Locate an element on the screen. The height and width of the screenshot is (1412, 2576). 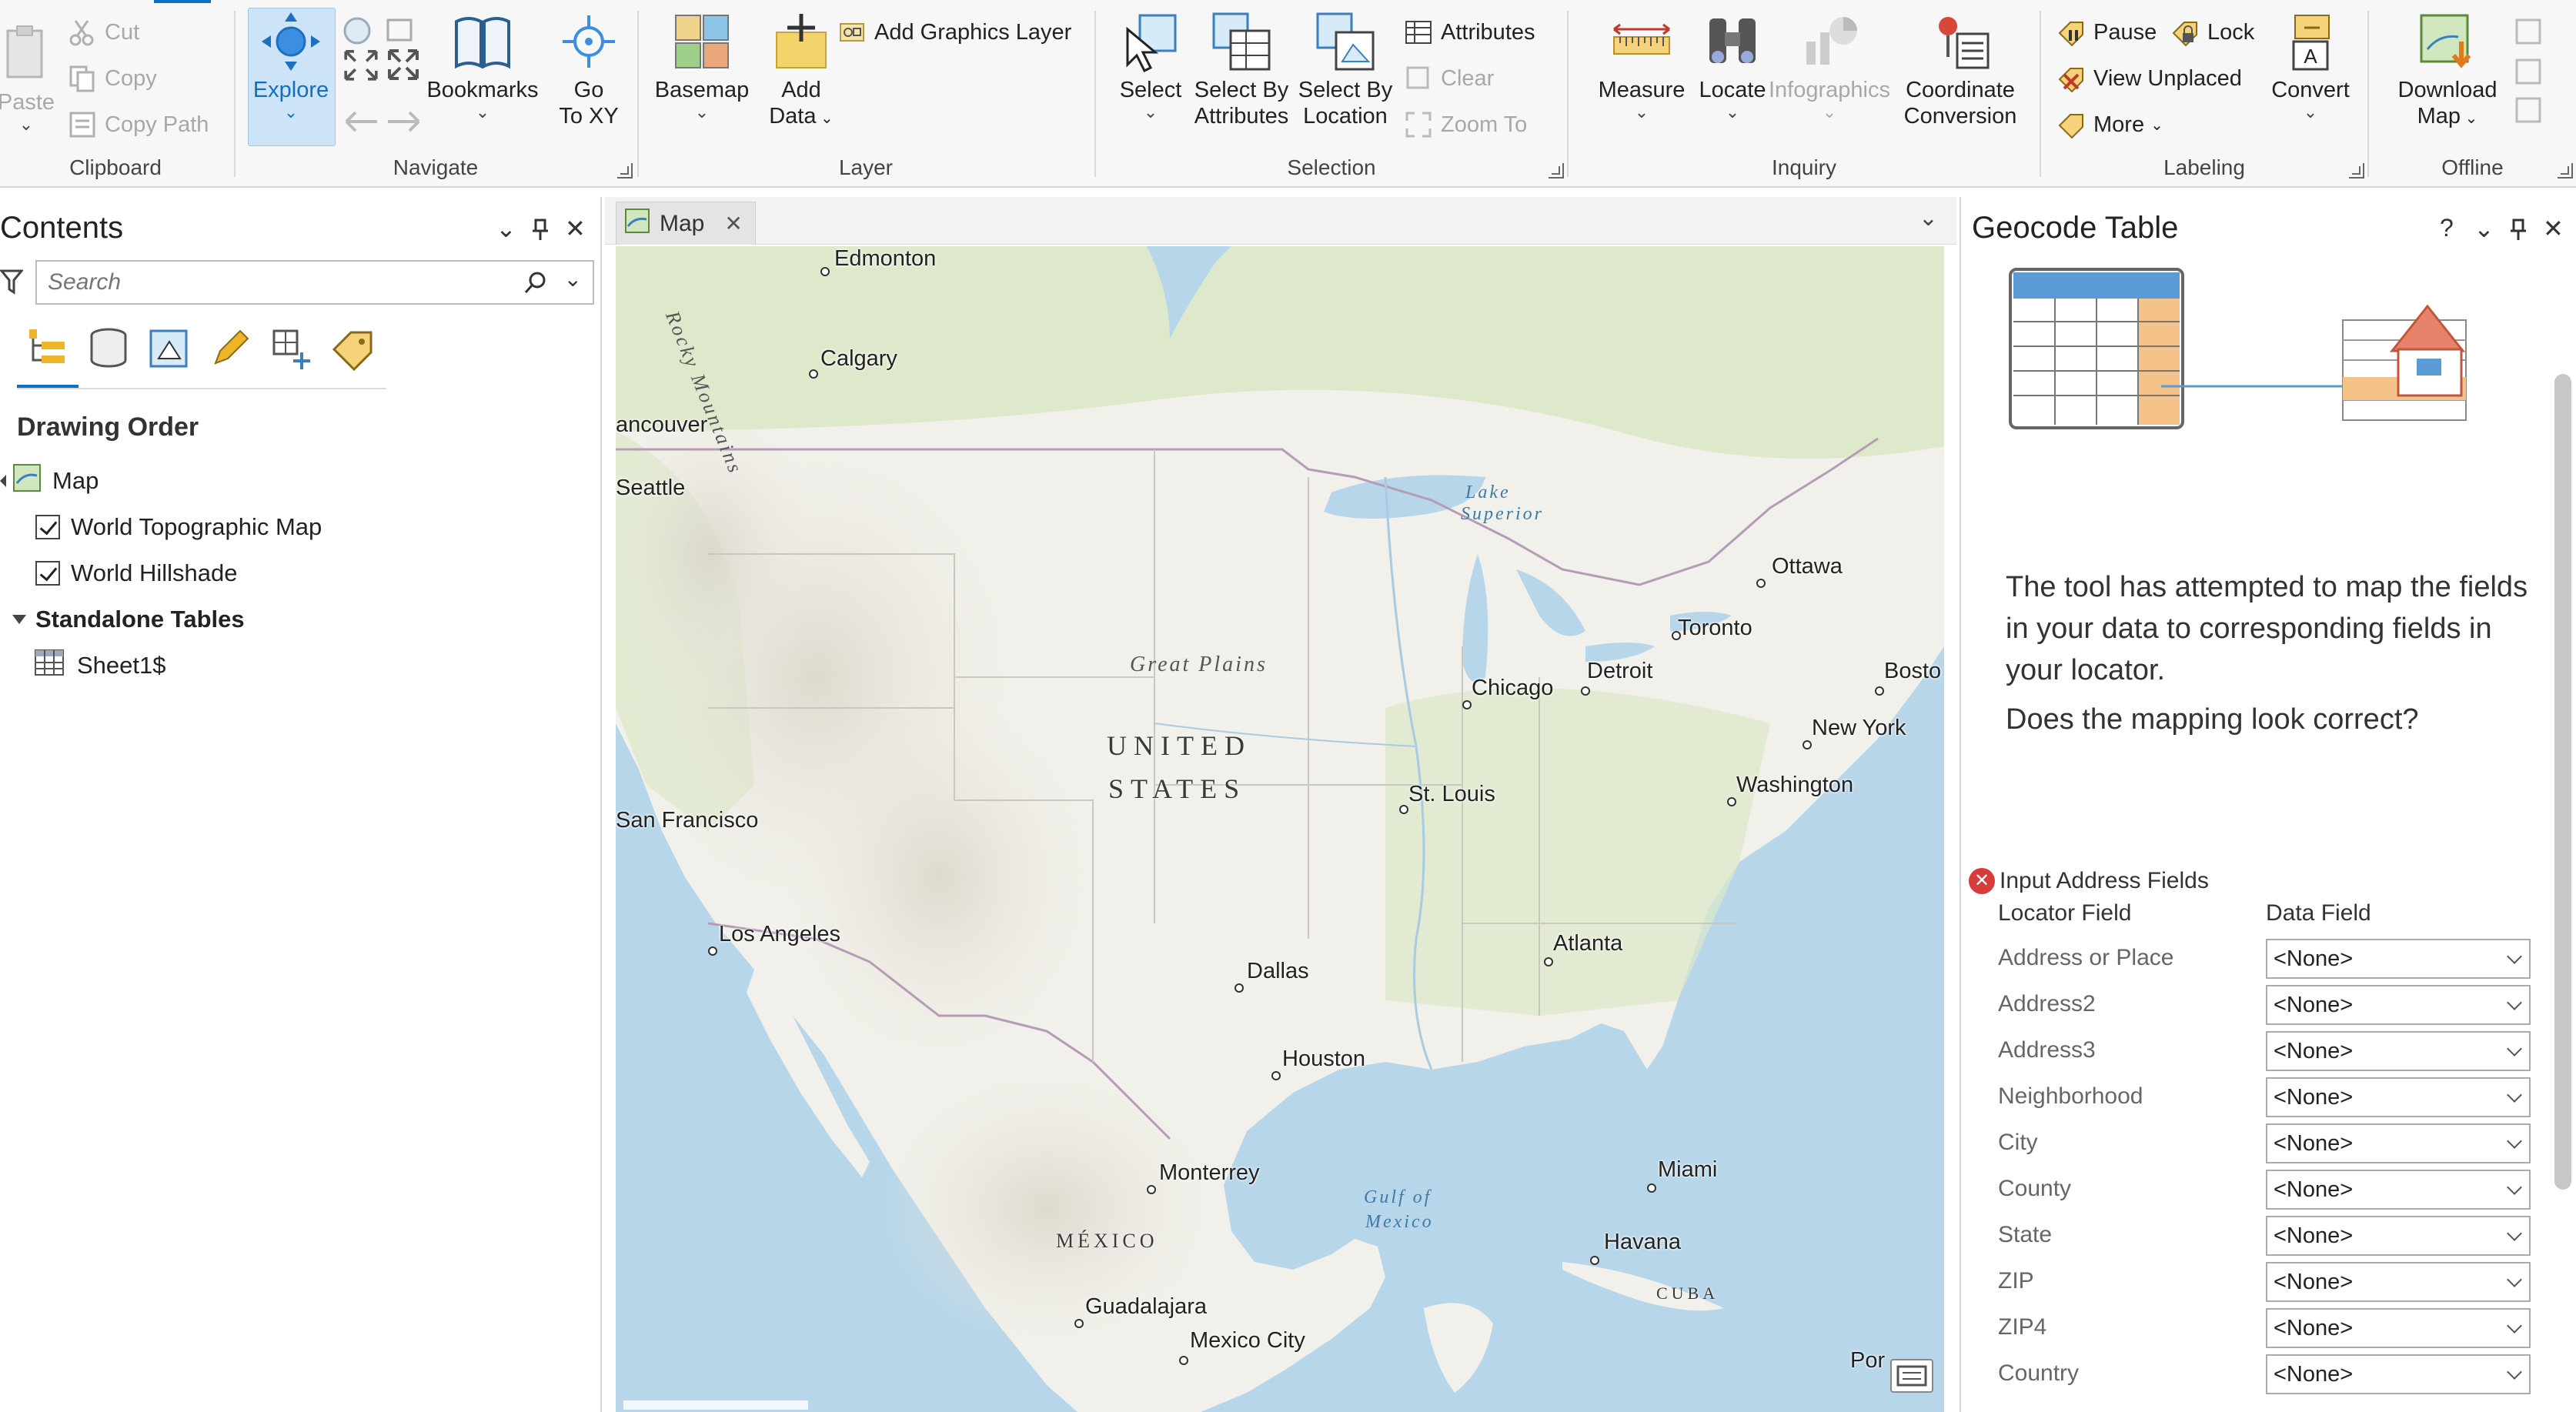
field-mapping-row: County <None> is located at coordinates (2268, 1190).